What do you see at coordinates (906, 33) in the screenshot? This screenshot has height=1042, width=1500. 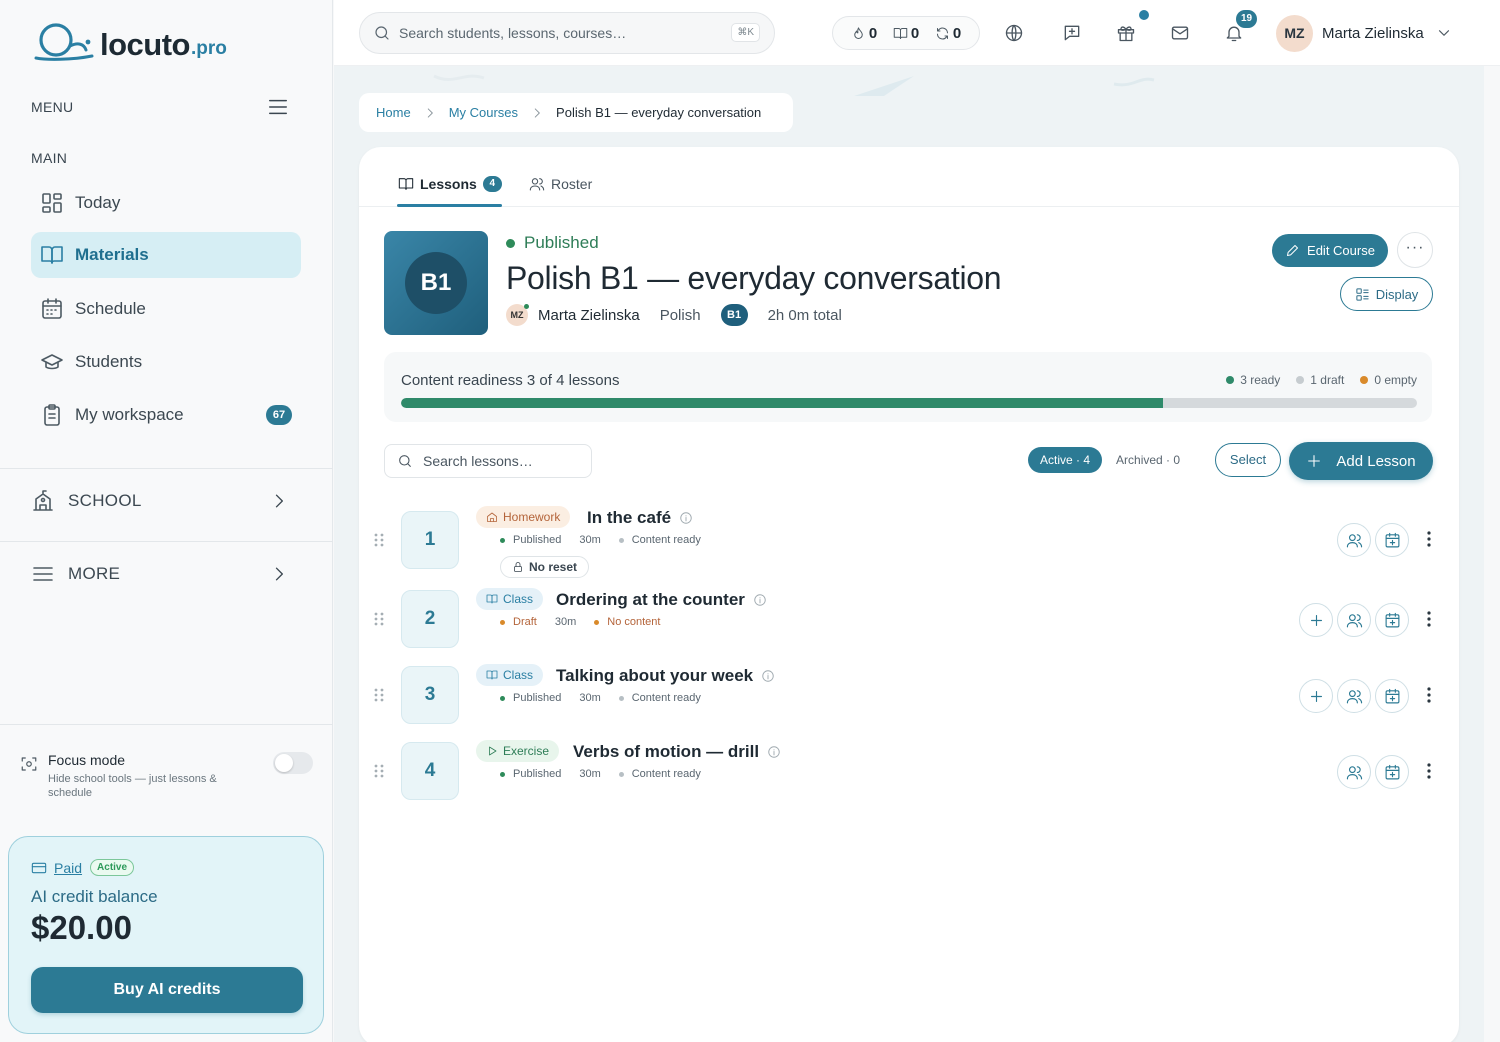 I see `stats-pill: 0 0 0` at bounding box center [906, 33].